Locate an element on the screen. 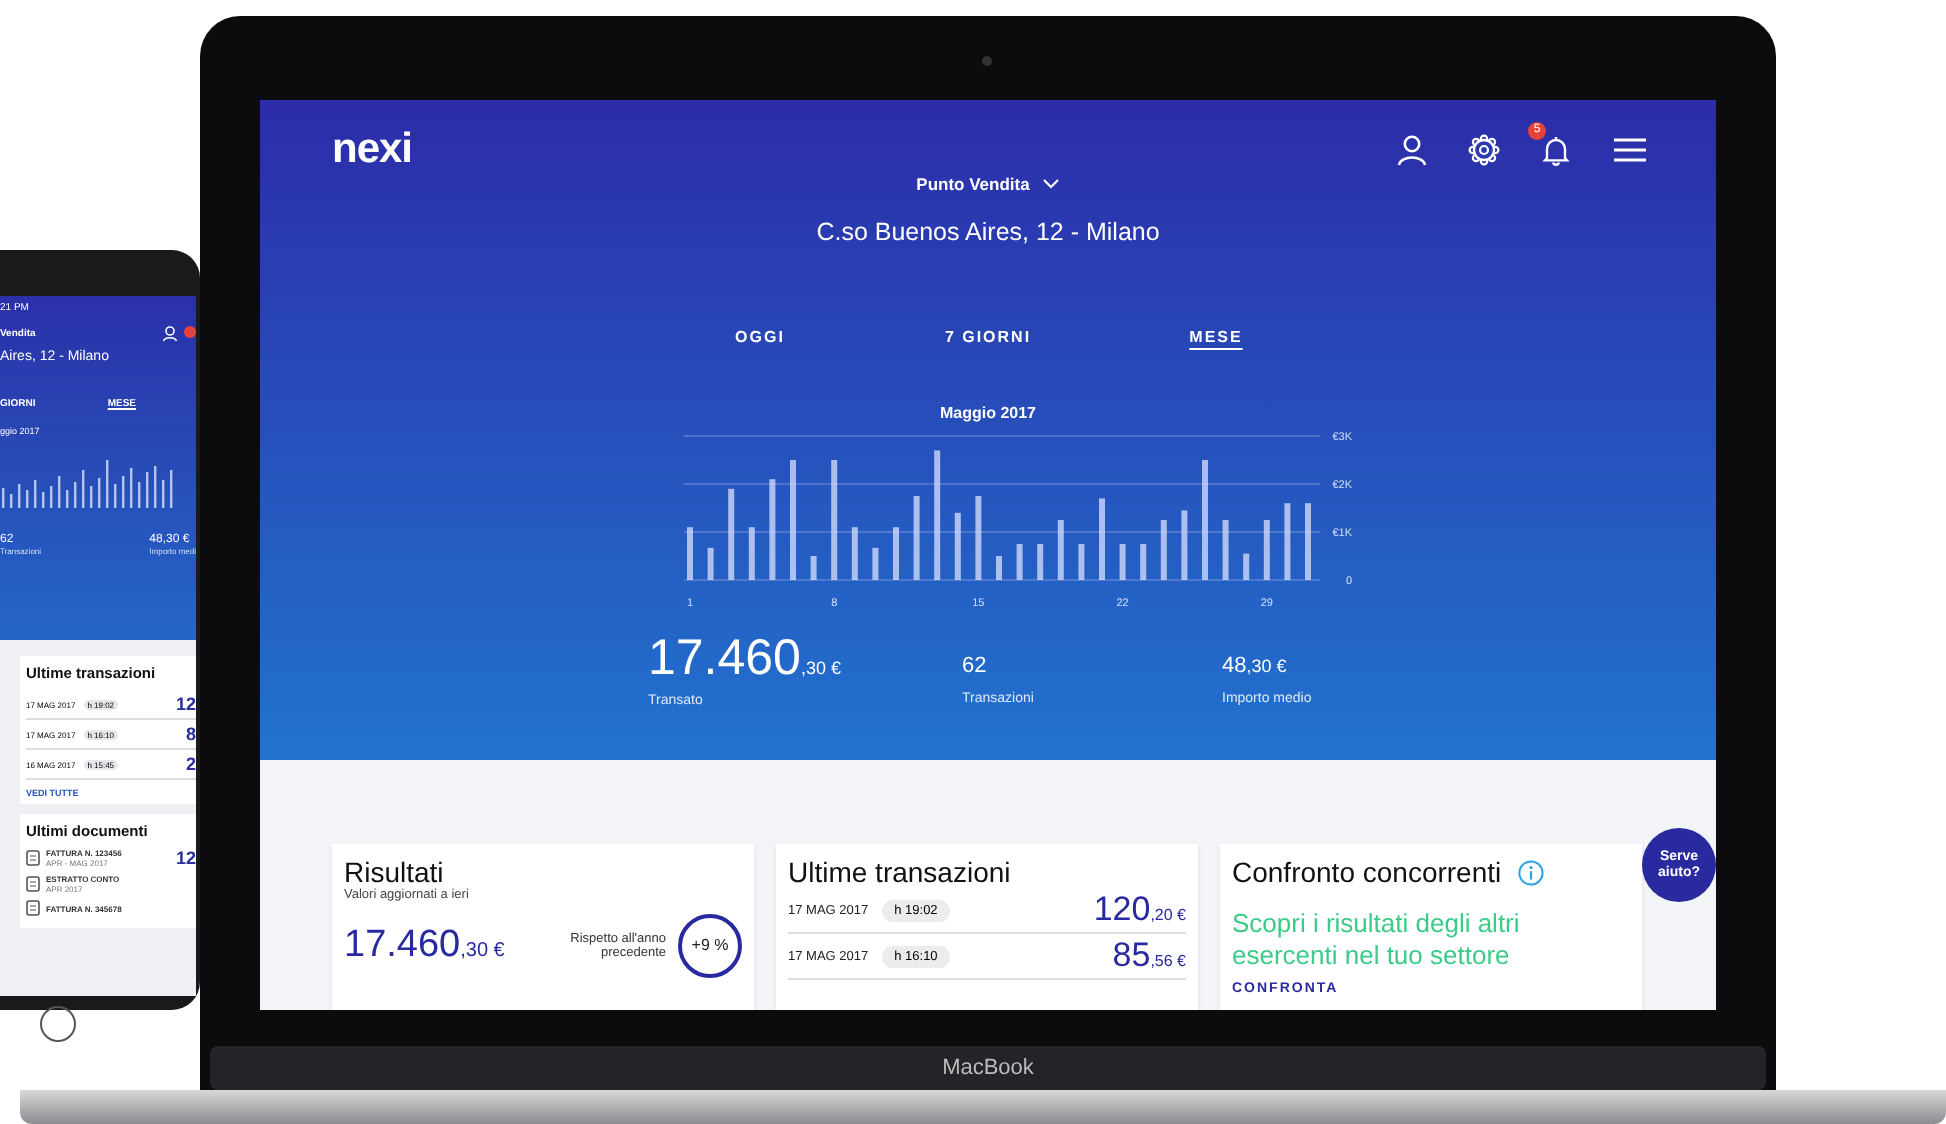 This screenshot has width=1946, height=1124. summary-value: 48,30 € is located at coordinates (1255, 667).